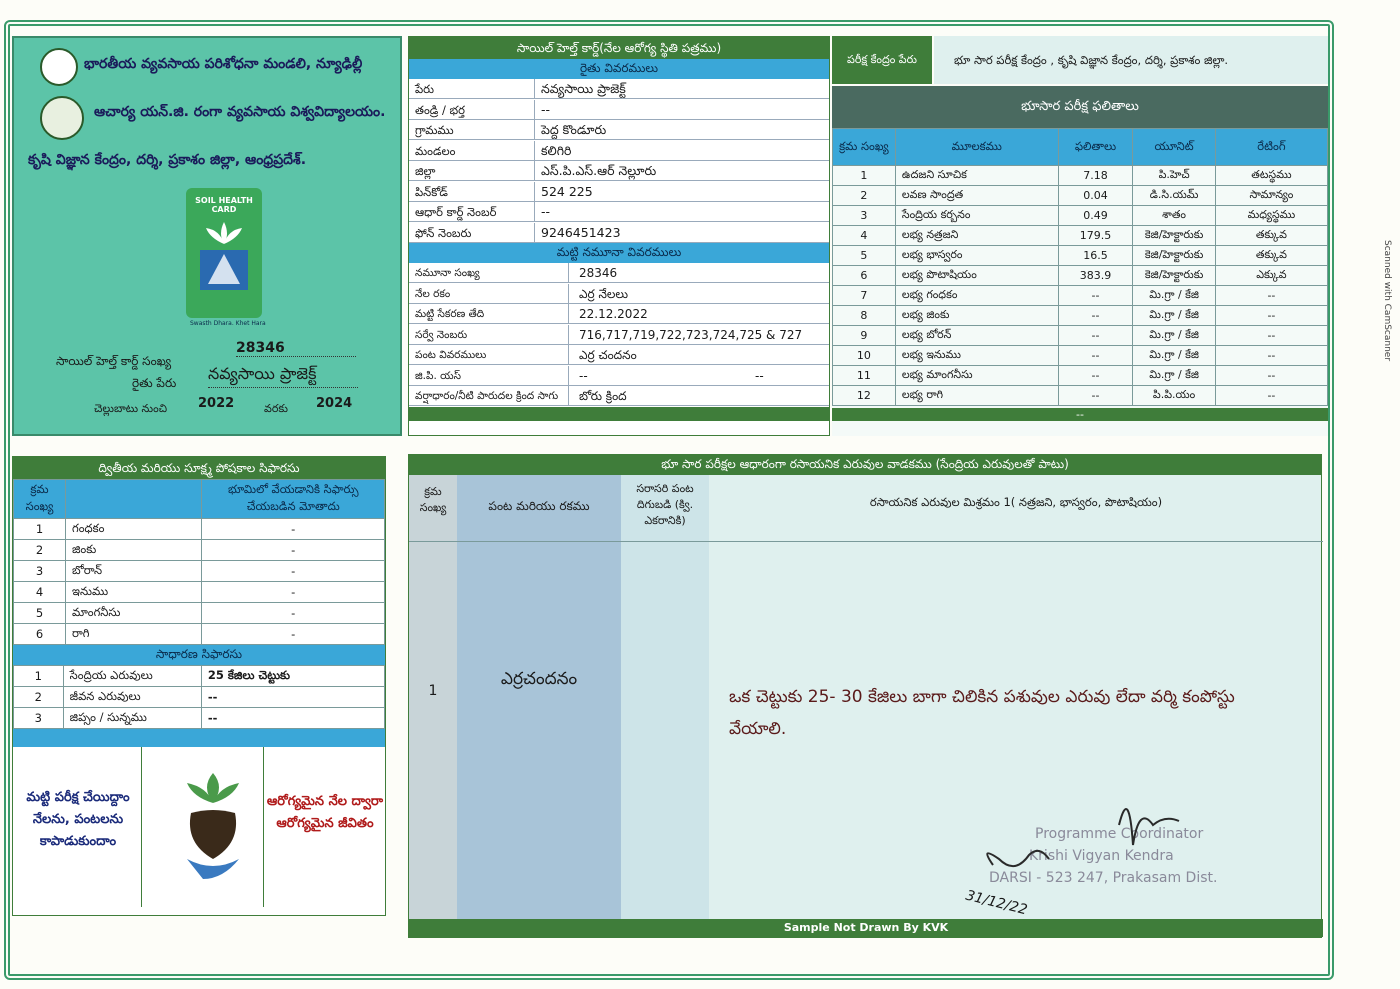 The height and width of the screenshot is (989, 1400). What do you see at coordinates (682, 151) in the screenshot?
I see `detail-value: కలిగిరి` at bounding box center [682, 151].